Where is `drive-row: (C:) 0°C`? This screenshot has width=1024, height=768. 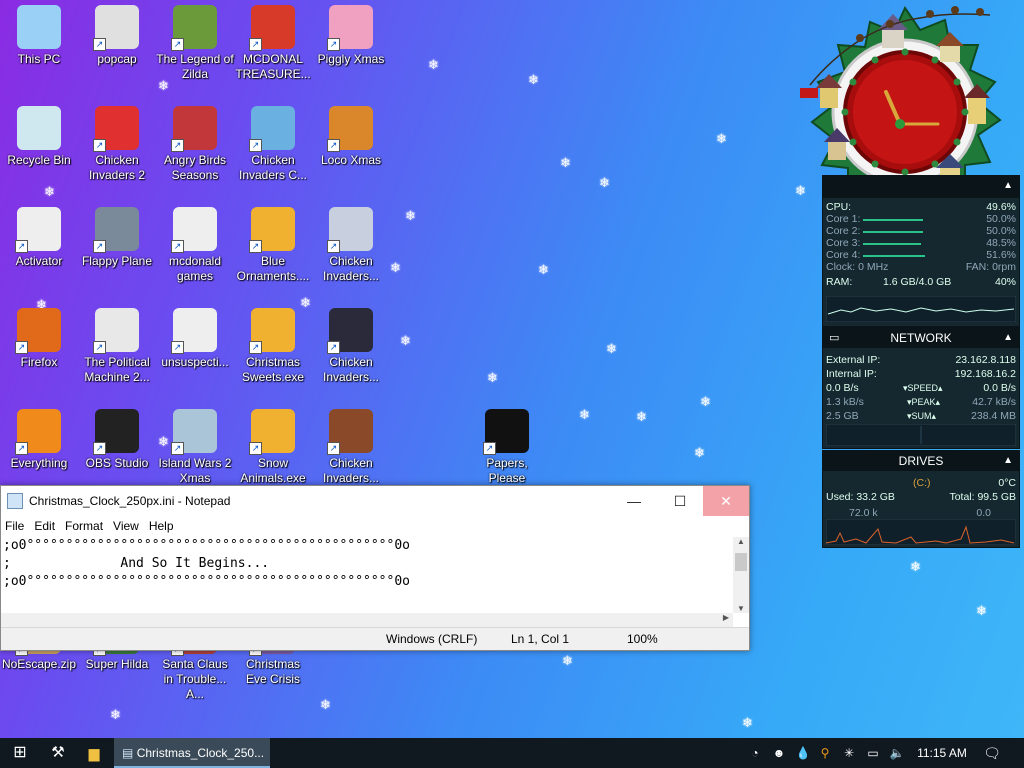 drive-row: (C:) 0°C is located at coordinates (921, 483).